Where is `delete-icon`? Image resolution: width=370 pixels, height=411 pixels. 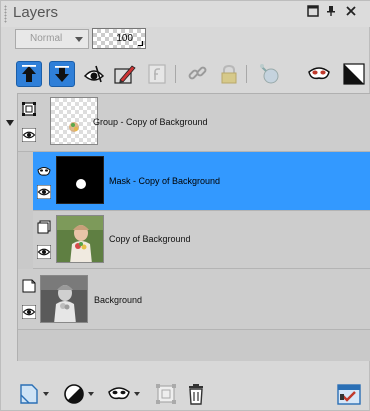 delete-icon is located at coordinates (196, 394).